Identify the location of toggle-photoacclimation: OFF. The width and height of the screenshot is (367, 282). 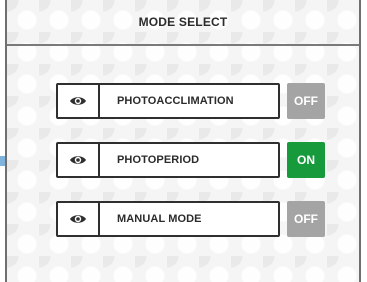
(306, 101).